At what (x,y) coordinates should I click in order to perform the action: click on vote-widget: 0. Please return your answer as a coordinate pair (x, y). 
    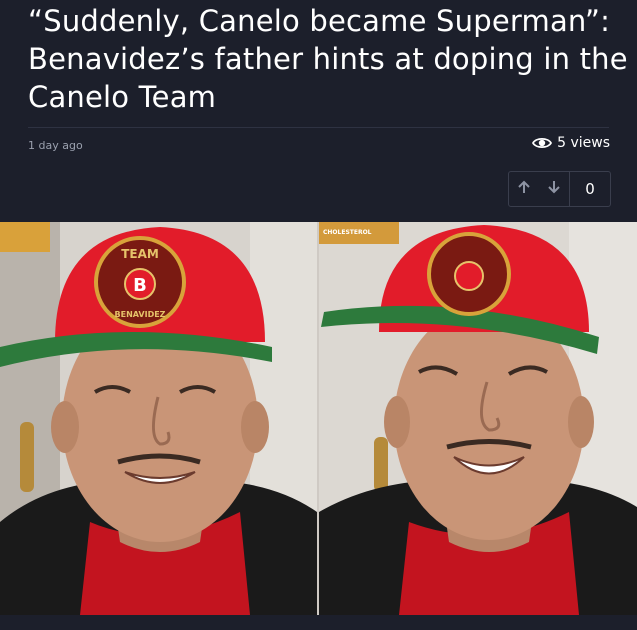
    Looking at the image, I should click on (559, 189).